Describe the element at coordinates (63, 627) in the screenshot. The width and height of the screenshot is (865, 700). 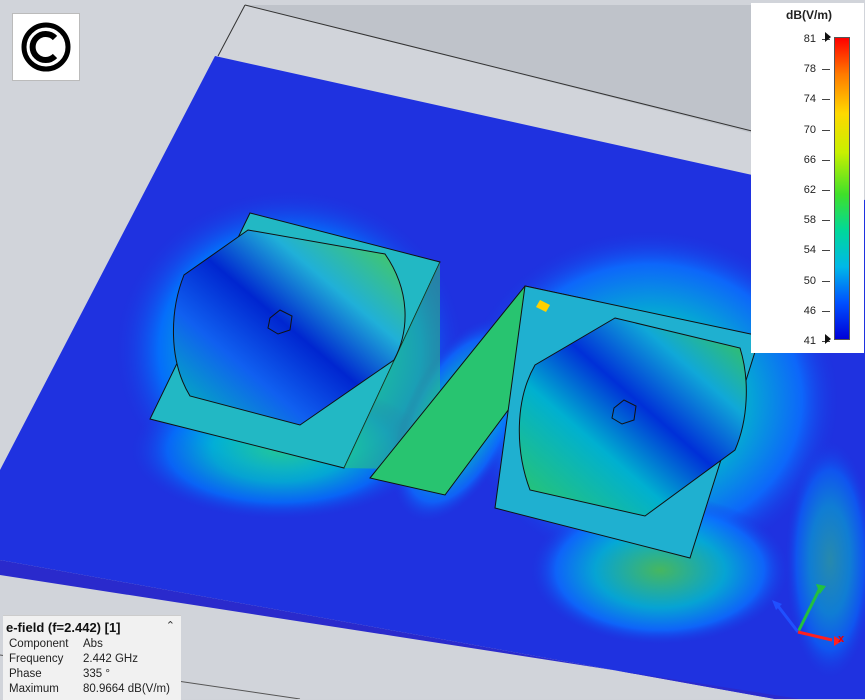
I see `info-title: e-field (f=2.442) [1]` at that location.